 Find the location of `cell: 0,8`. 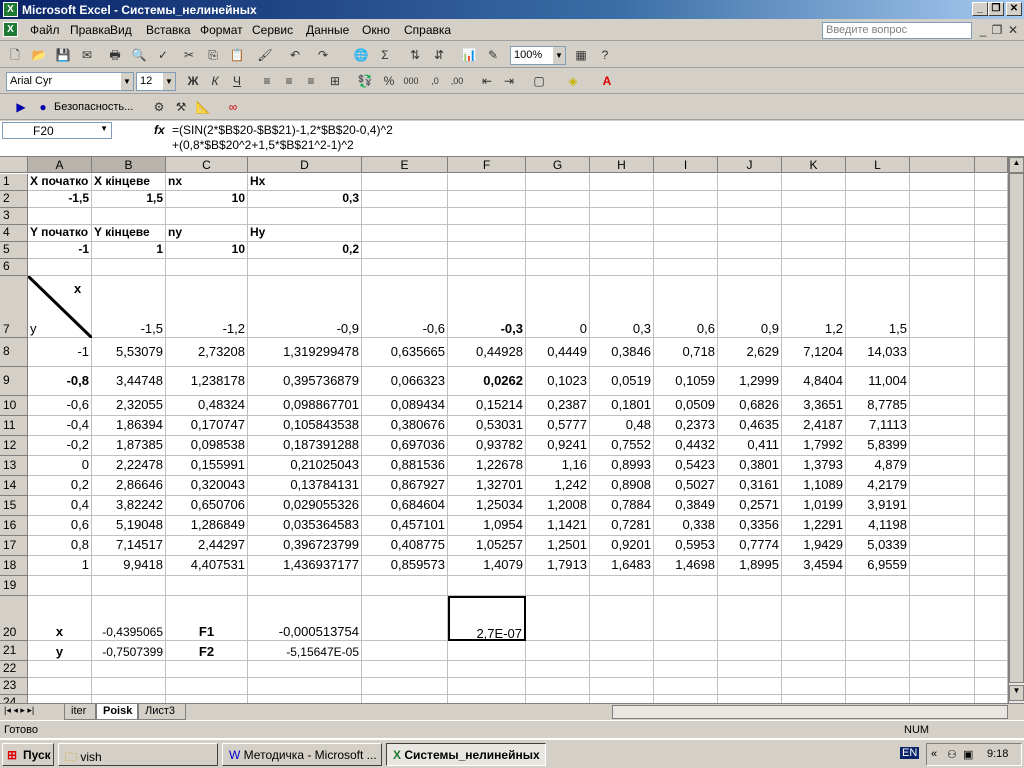

cell: 0,8 is located at coordinates (60, 546).